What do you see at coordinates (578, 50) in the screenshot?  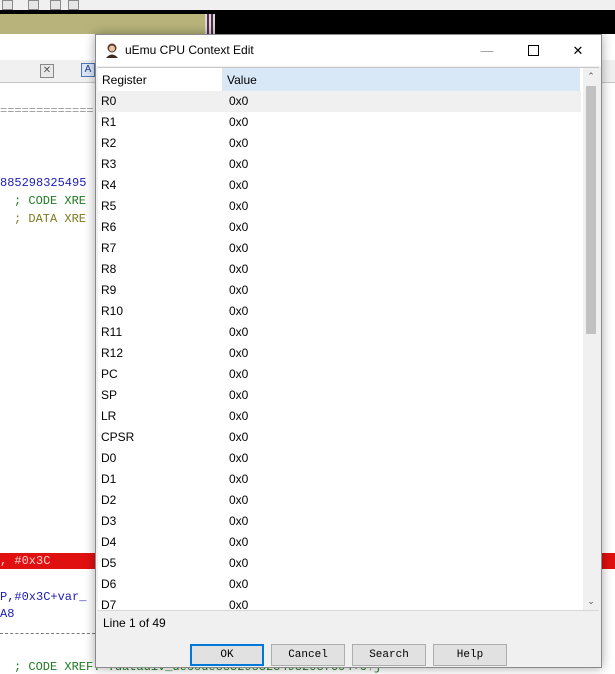 I see `close-button: ✕` at bounding box center [578, 50].